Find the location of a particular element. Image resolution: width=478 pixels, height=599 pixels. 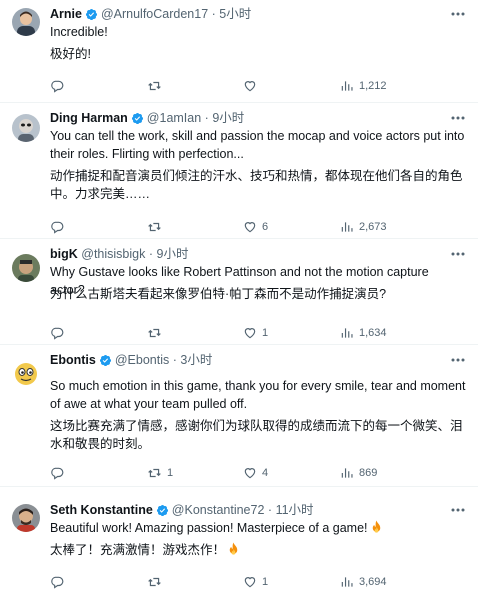

views-button: 1,212 is located at coordinates (363, 86).